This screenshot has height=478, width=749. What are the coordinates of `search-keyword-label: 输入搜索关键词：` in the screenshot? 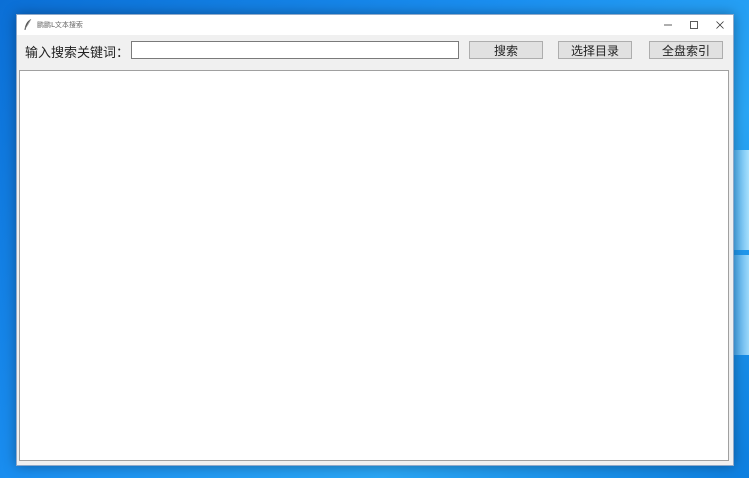 It's located at (77, 53).